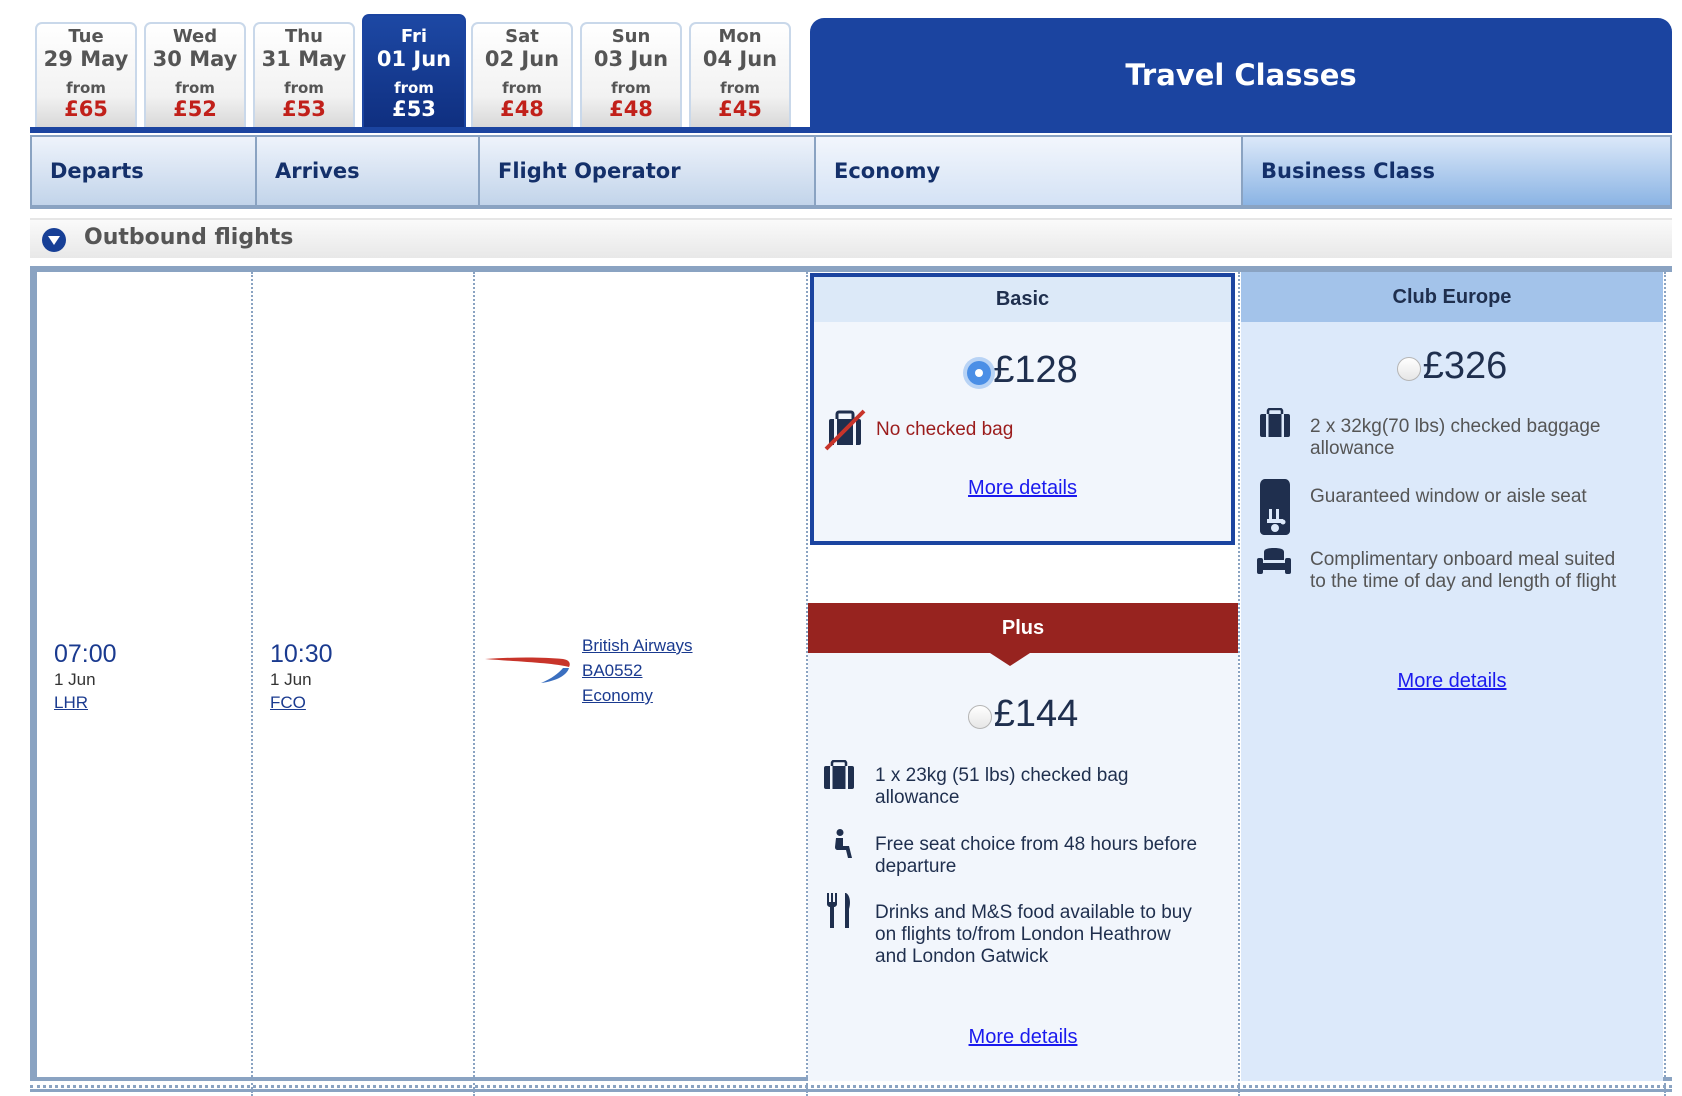  I want to click on tab-price: £52, so click(195, 109).